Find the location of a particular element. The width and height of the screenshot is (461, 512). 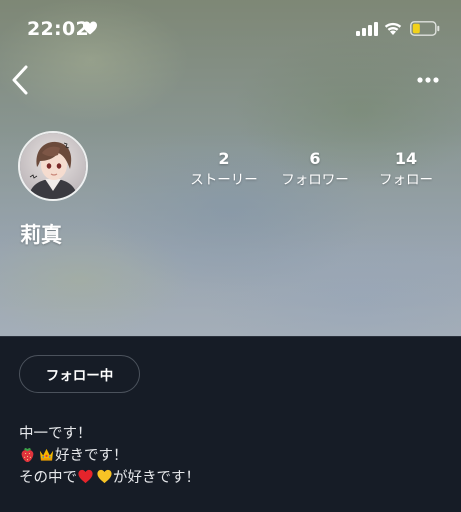

signal-icon is located at coordinates (367, 29).